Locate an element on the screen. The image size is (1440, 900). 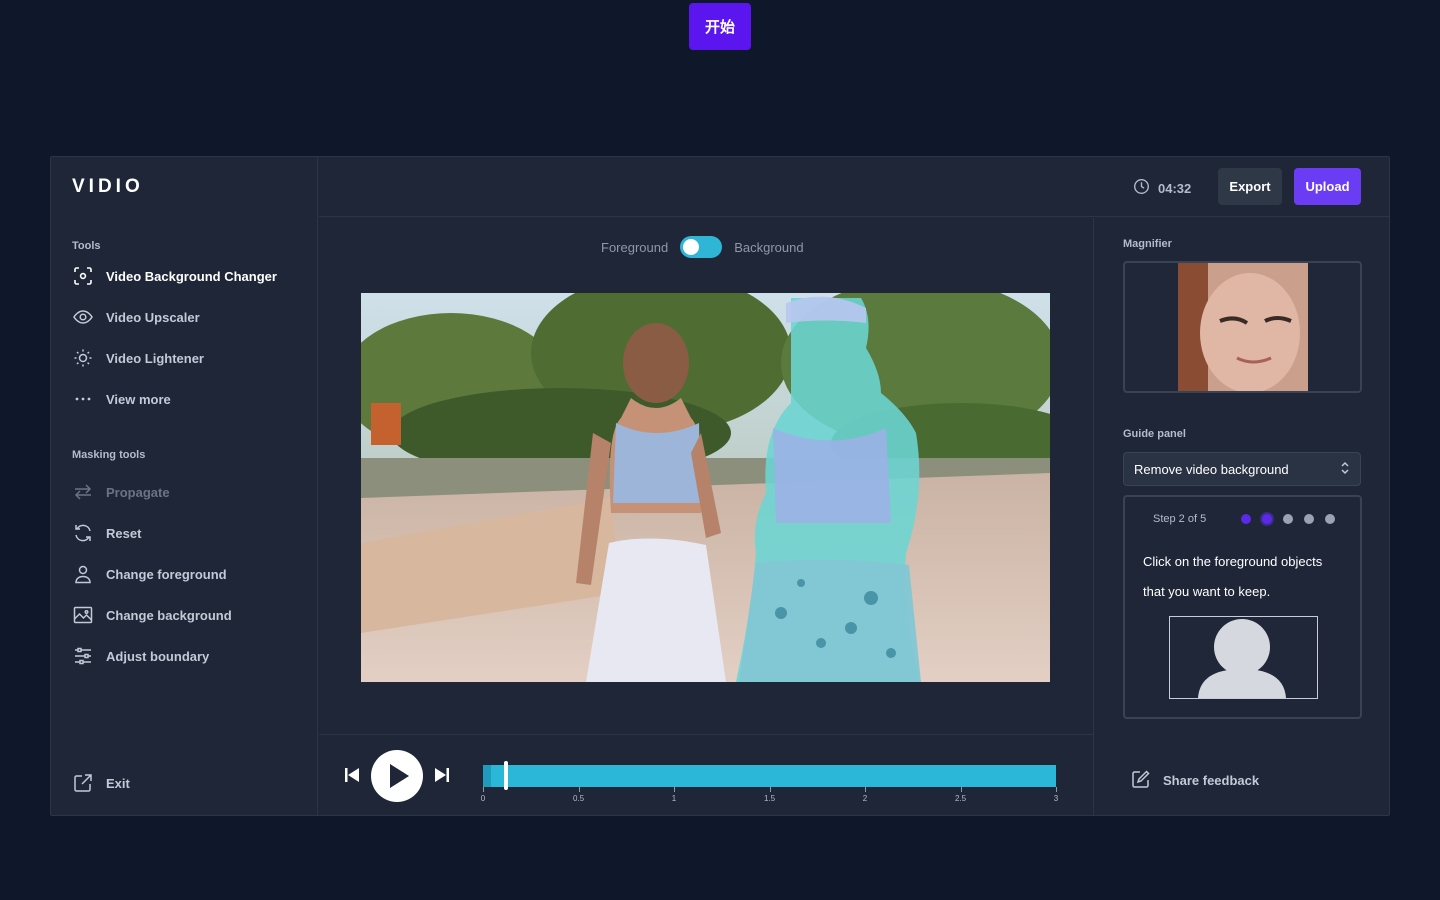
magnifier-view is located at coordinates (1242, 327).